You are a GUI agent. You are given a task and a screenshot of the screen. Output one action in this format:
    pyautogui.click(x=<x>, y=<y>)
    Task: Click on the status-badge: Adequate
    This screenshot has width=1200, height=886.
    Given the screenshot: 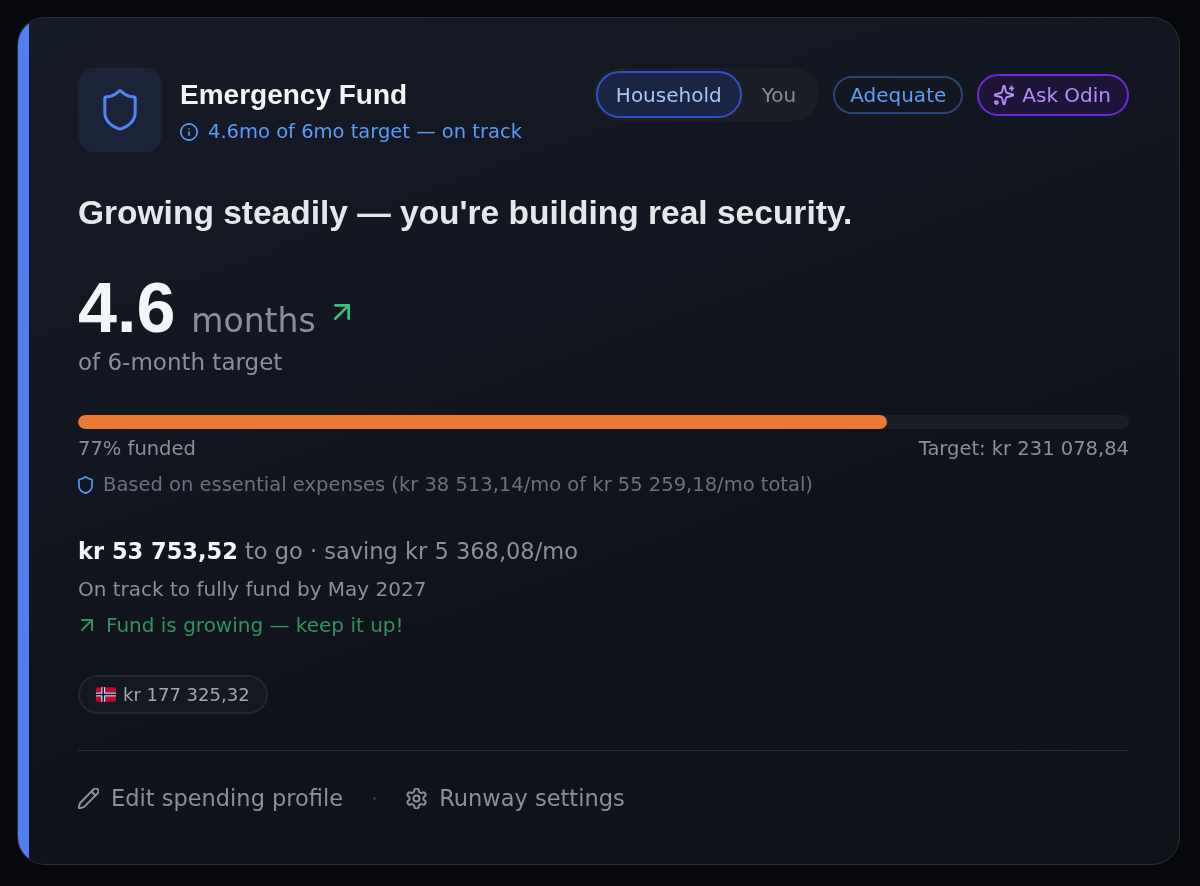 What is the action you would take?
    pyautogui.click(x=898, y=94)
    